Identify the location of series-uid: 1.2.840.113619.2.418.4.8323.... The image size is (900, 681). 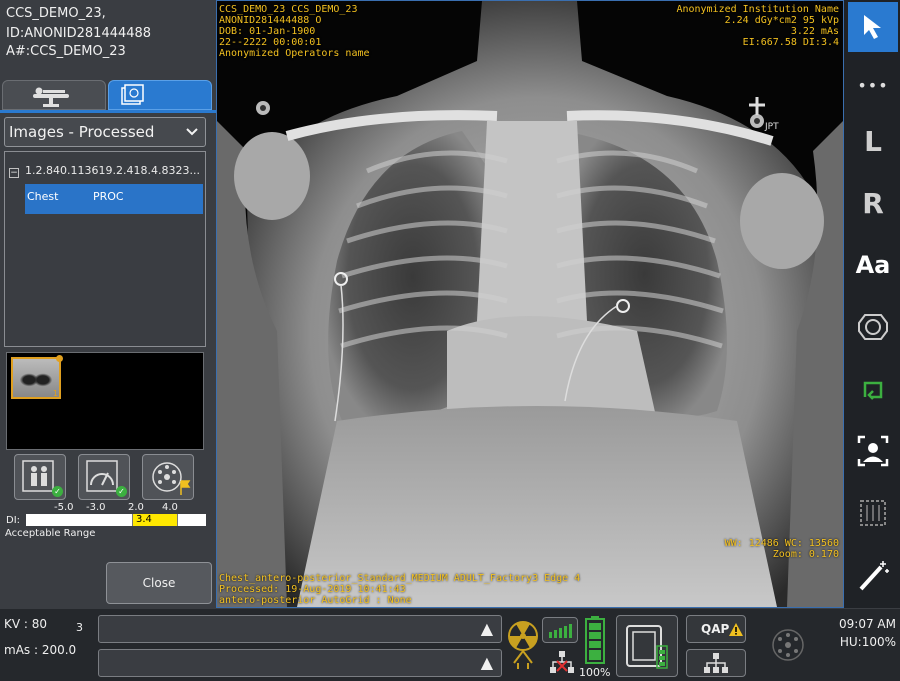
(112, 170).